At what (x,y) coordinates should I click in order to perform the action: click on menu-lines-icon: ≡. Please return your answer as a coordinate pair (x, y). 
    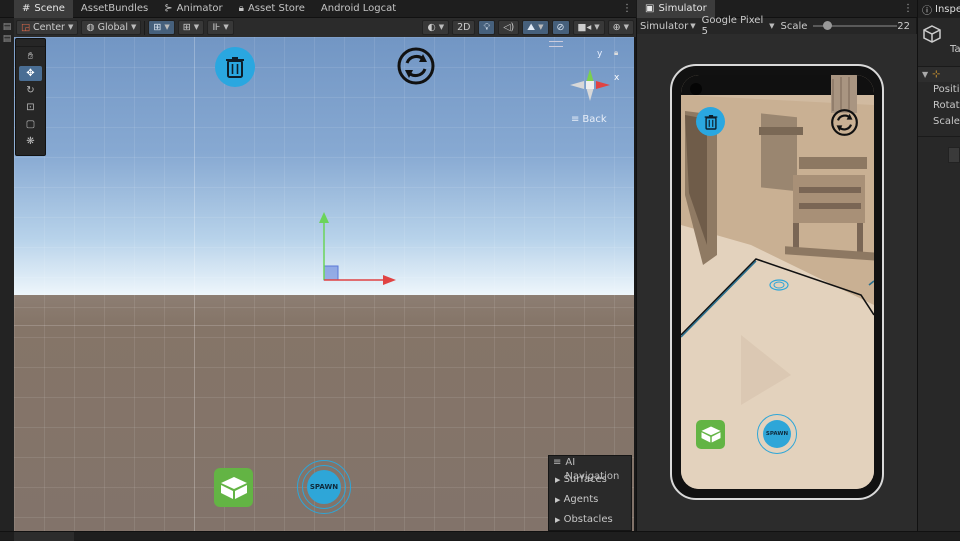
    Looking at the image, I should click on (557, 462).